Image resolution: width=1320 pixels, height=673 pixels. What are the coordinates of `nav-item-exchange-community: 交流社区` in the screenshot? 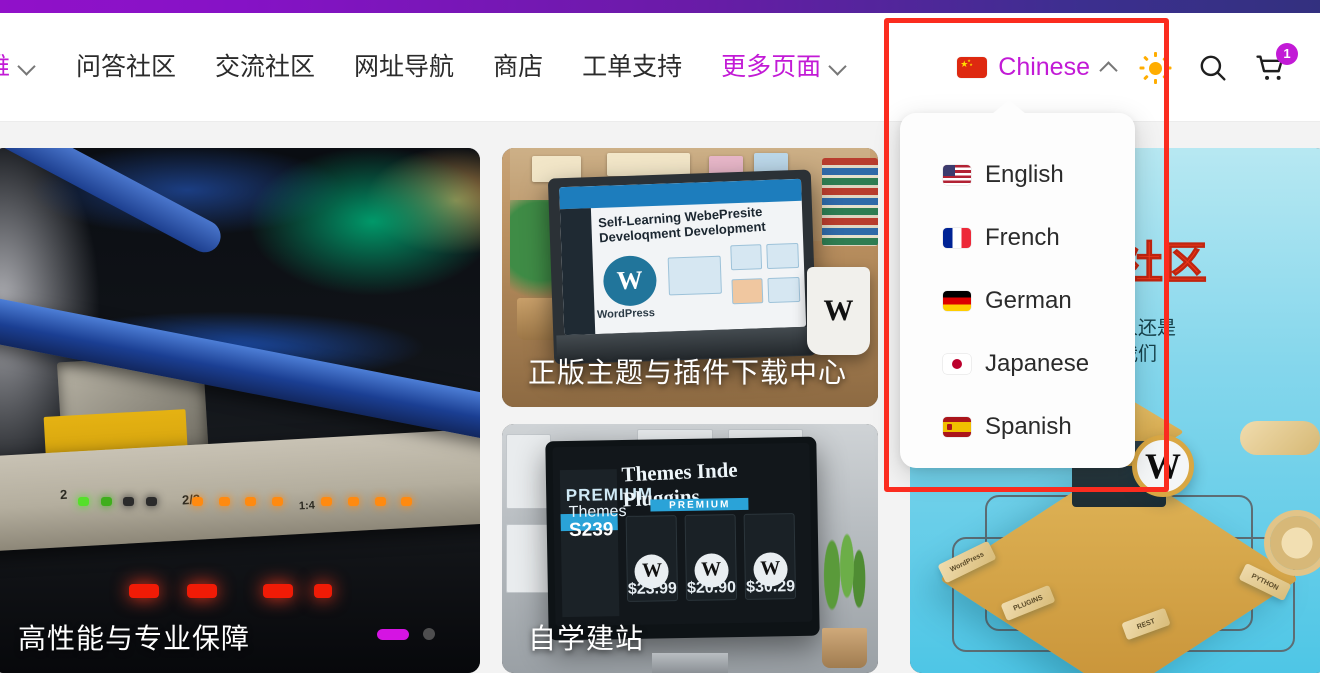 It's located at (265, 67).